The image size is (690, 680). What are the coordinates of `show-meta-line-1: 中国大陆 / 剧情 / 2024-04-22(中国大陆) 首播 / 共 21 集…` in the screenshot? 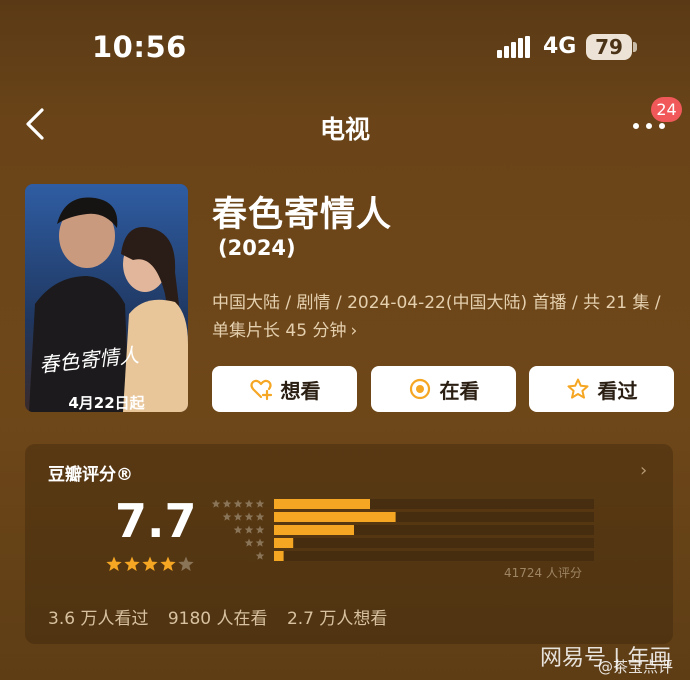 It's located at (436, 303).